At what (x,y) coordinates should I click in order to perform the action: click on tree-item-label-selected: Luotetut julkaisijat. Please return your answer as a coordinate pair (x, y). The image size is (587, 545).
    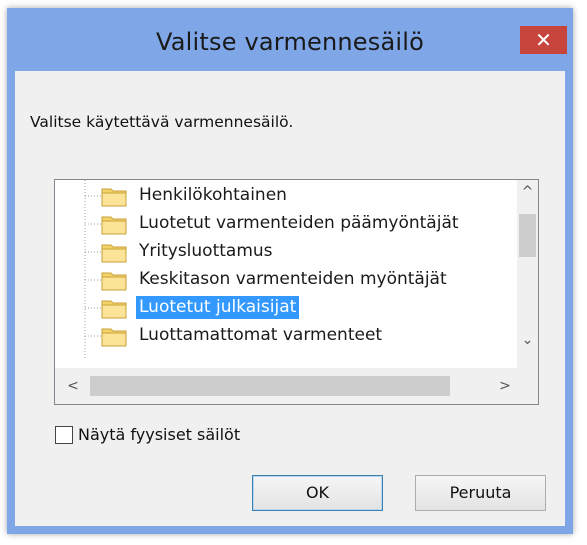
    Looking at the image, I should click on (218, 307).